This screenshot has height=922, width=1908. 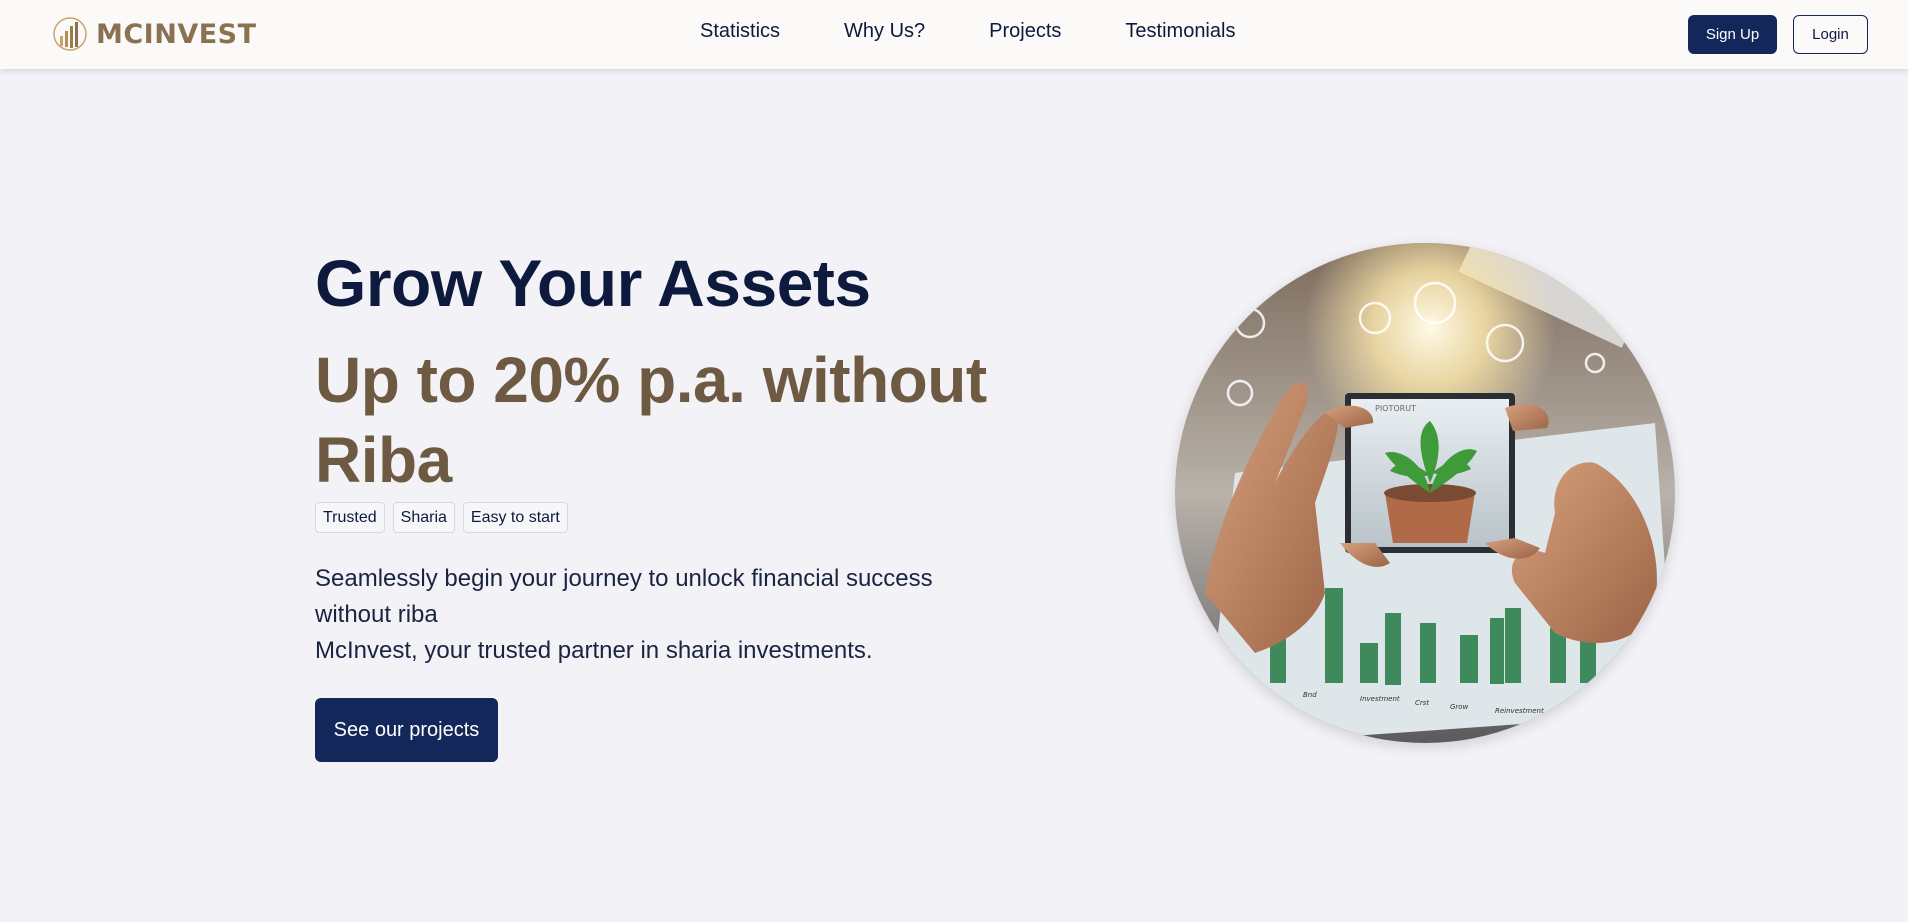 I want to click on main-nav: Statistics Why Us? Projects Testimonials, so click(x=967, y=31).